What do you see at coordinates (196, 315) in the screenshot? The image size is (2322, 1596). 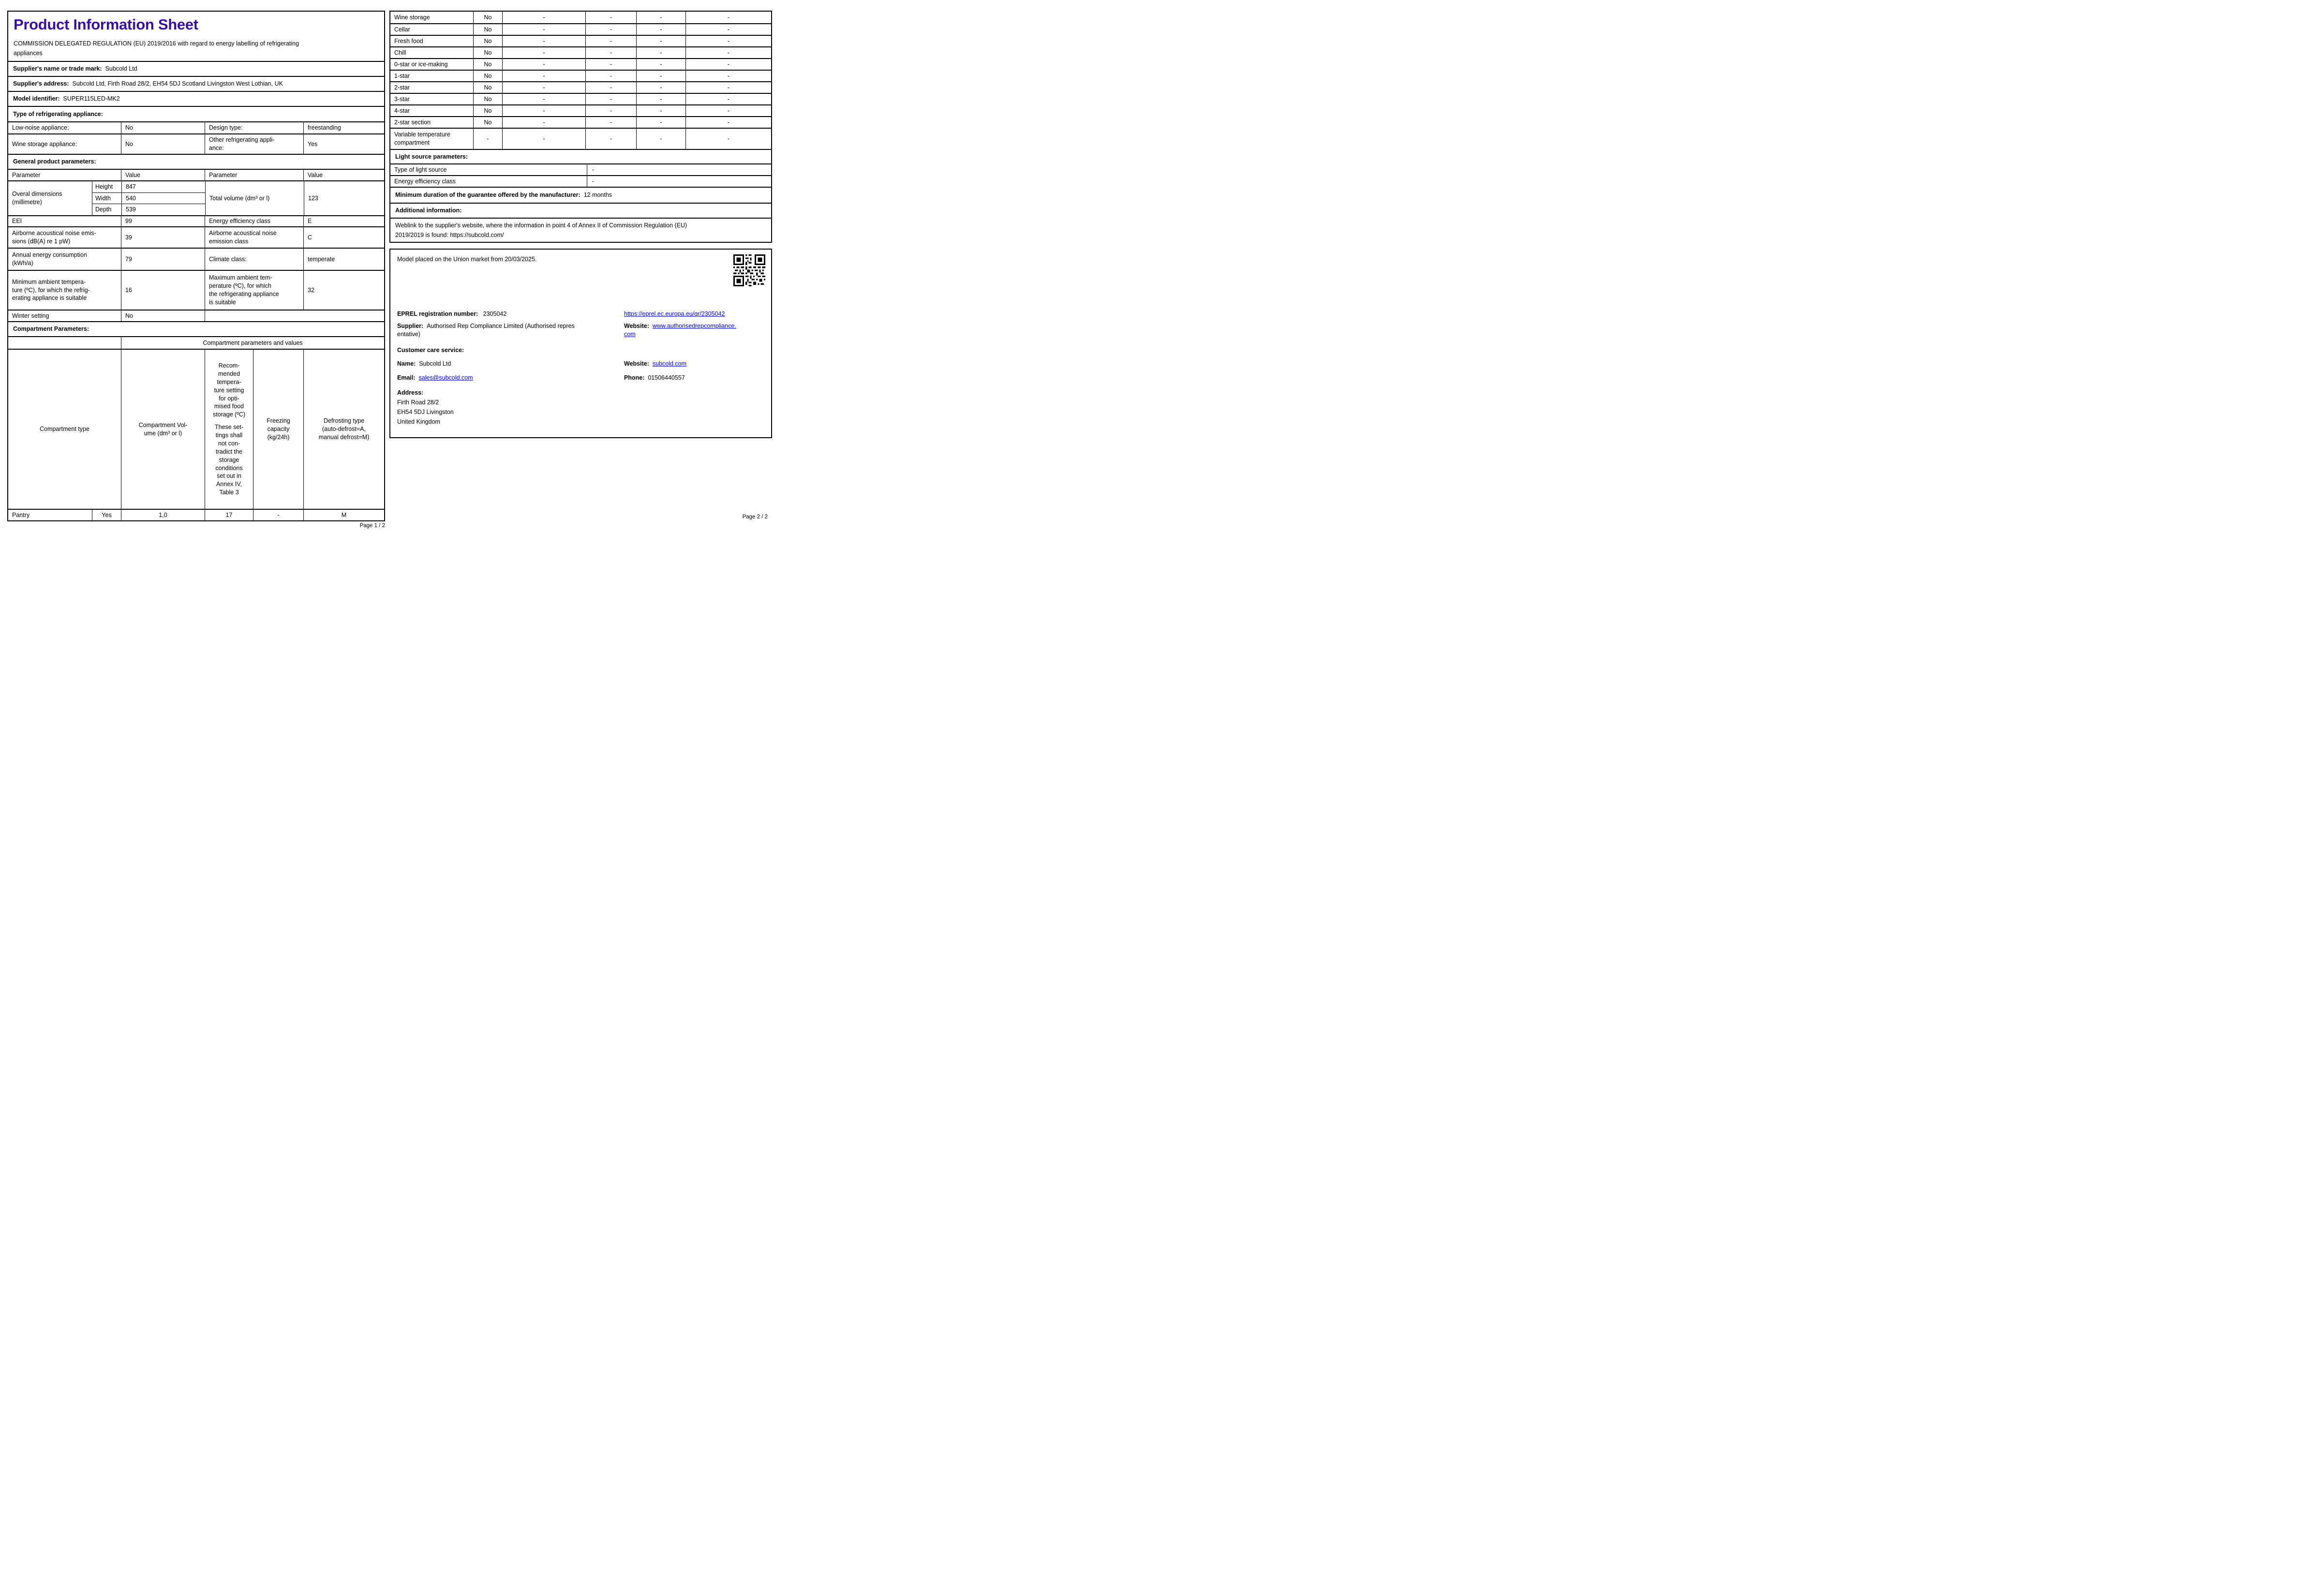 I see `row-winter-setting: Winter setting No` at bounding box center [196, 315].